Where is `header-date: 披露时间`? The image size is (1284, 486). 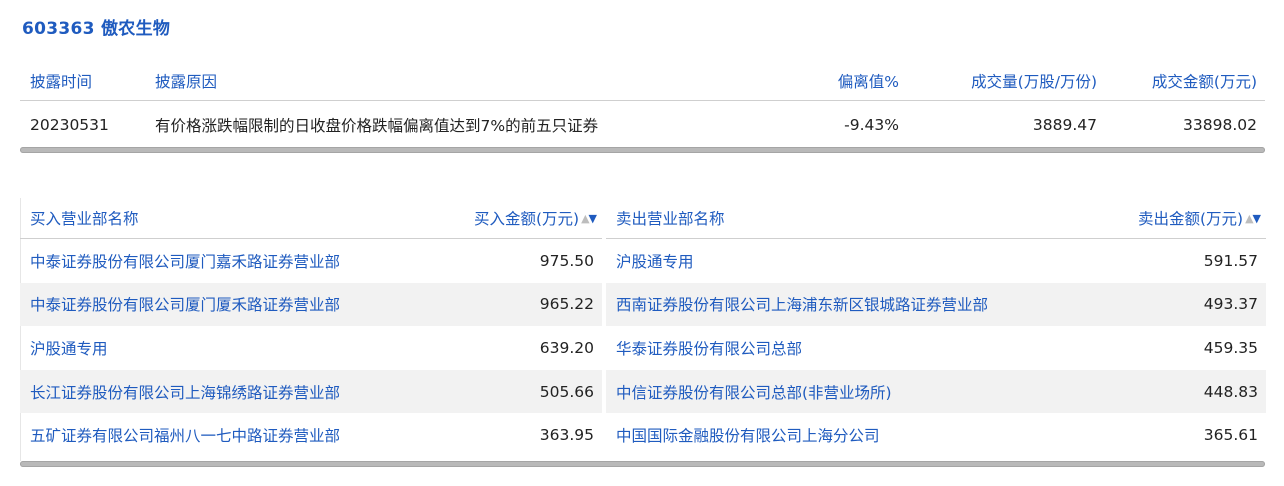 header-date: 披露时间 is located at coordinates (61, 82).